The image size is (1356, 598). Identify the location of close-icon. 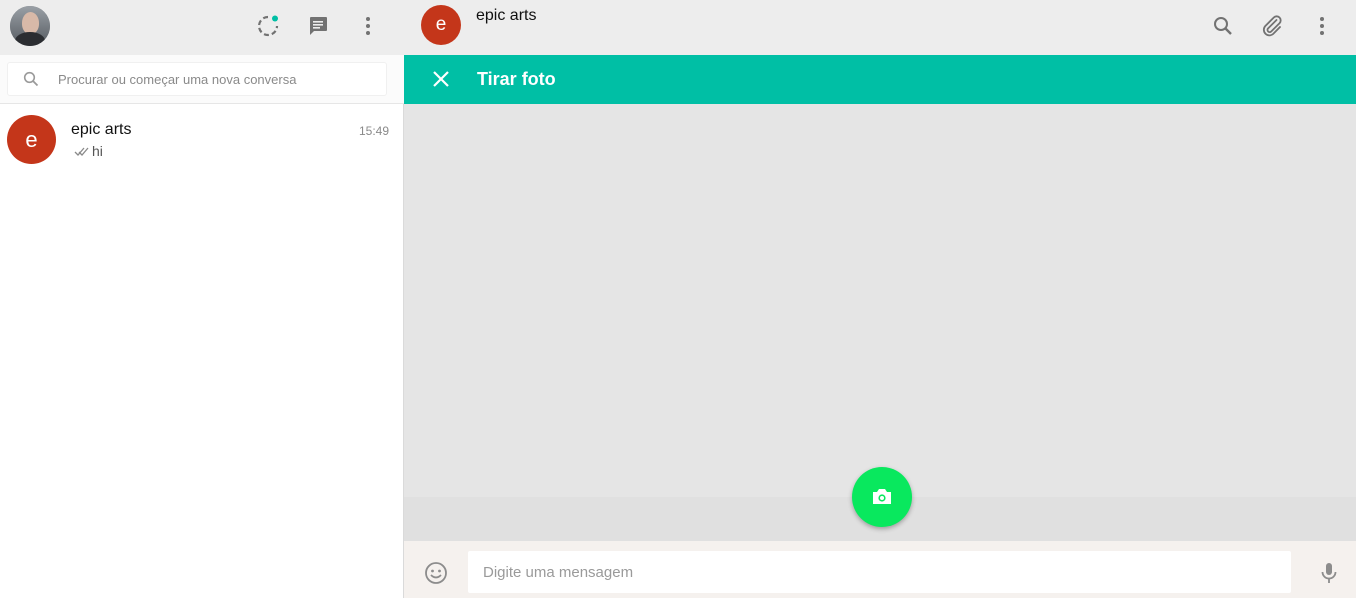
(441, 79).